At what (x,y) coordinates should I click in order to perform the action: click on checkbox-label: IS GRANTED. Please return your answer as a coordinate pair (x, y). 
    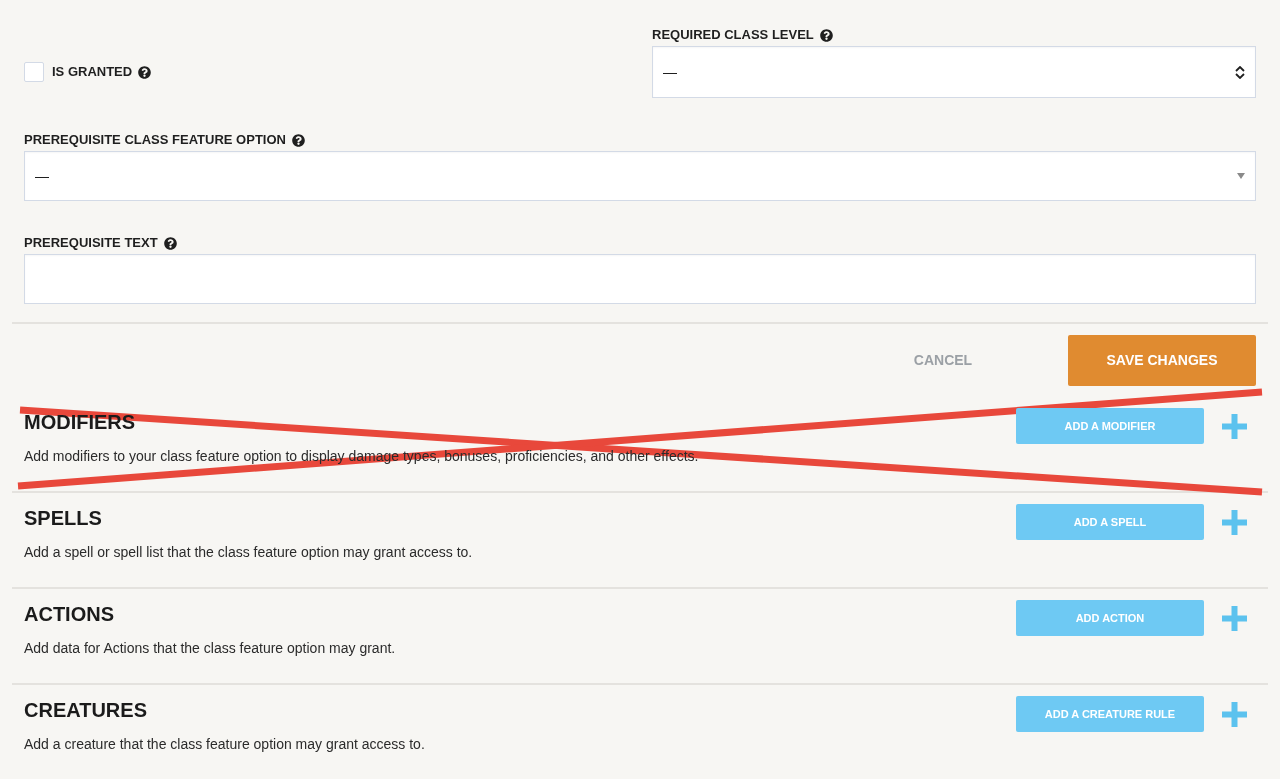
    Looking at the image, I should click on (92, 72).